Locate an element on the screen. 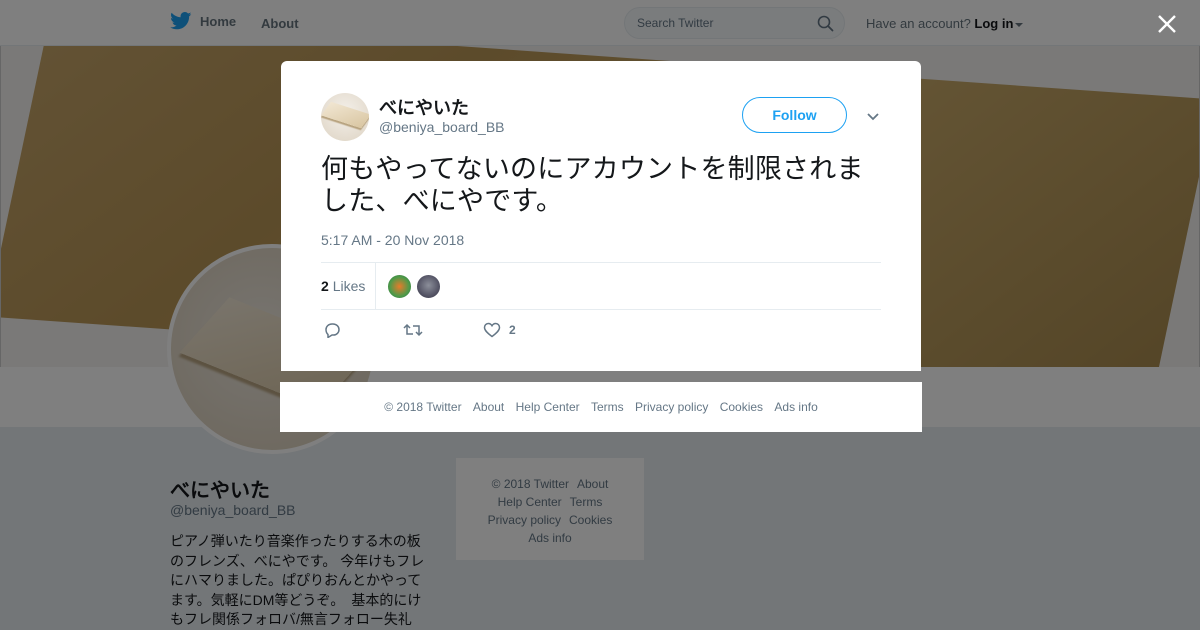  tweet-timestamp: 5:17 AM - 20 Nov 2018 is located at coordinates (392, 240).